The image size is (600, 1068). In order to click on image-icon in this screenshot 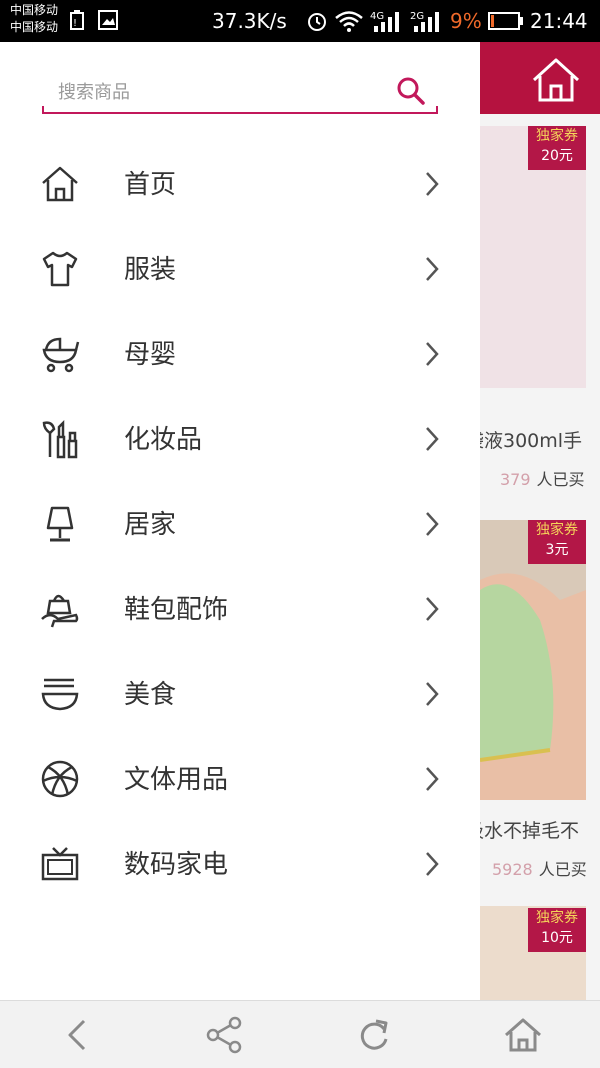, I will do `click(108, 20)`.